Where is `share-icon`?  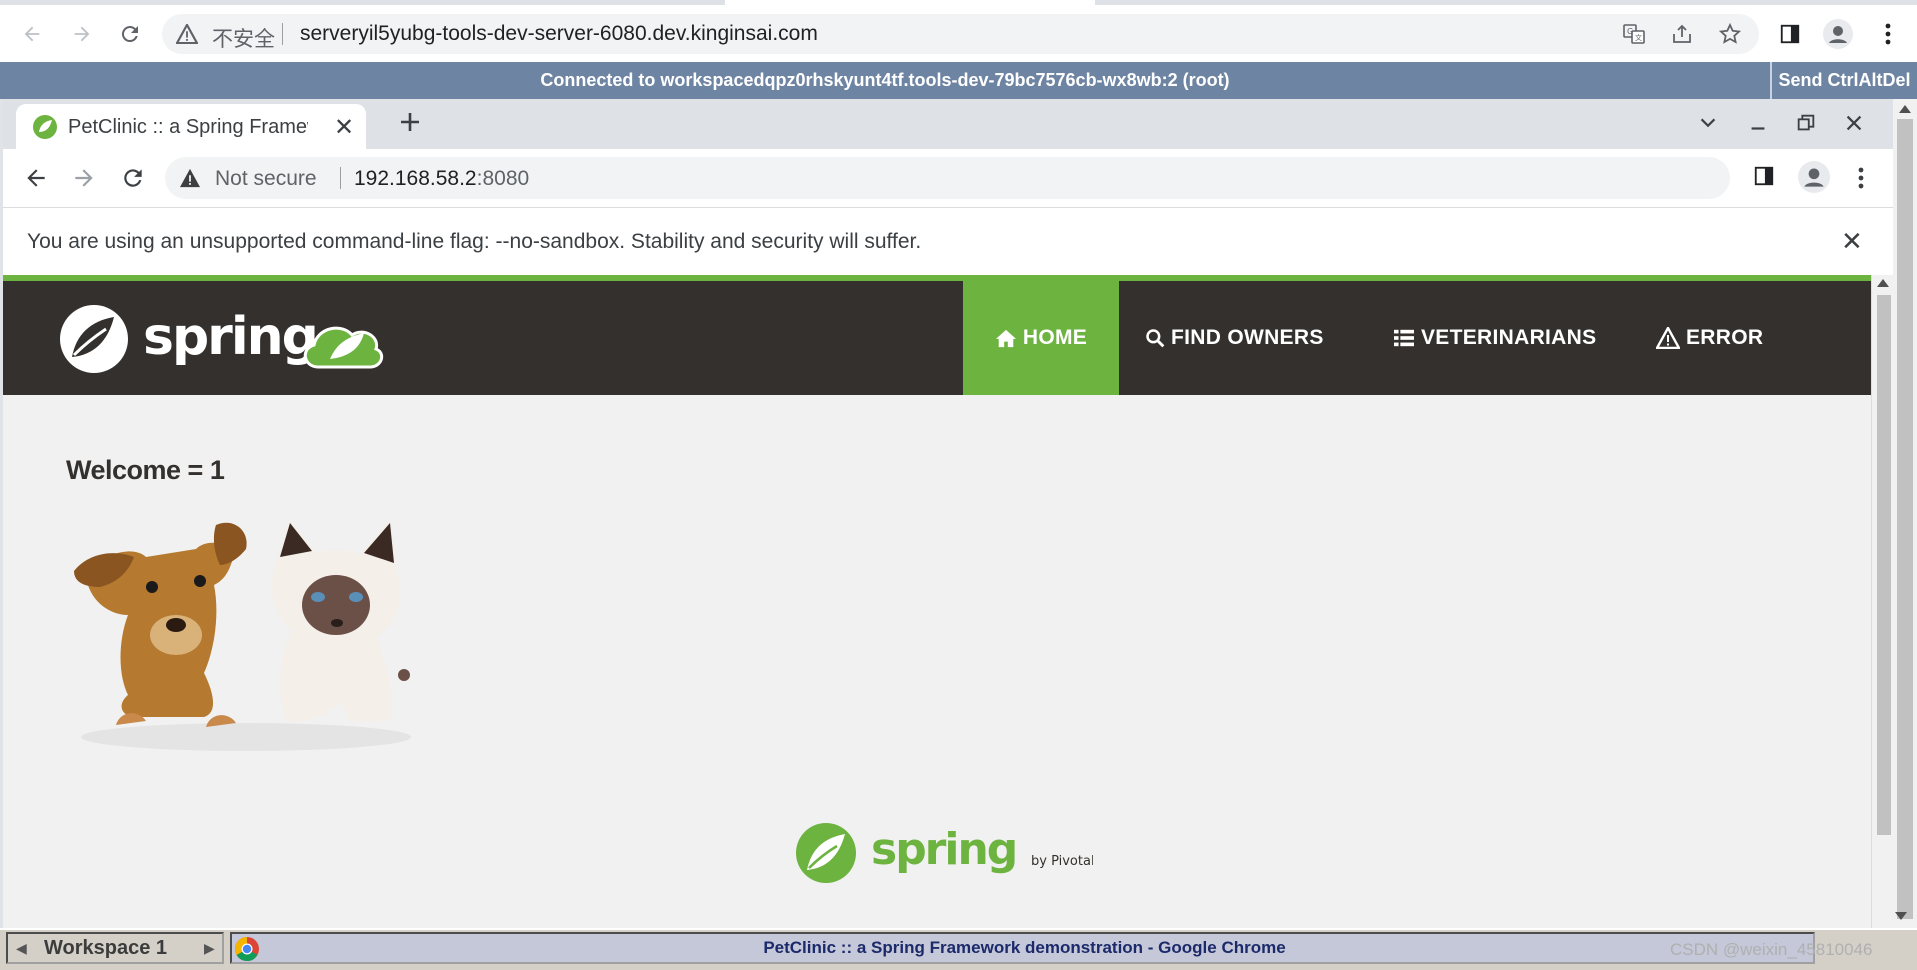 share-icon is located at coordinates (1682, 34).